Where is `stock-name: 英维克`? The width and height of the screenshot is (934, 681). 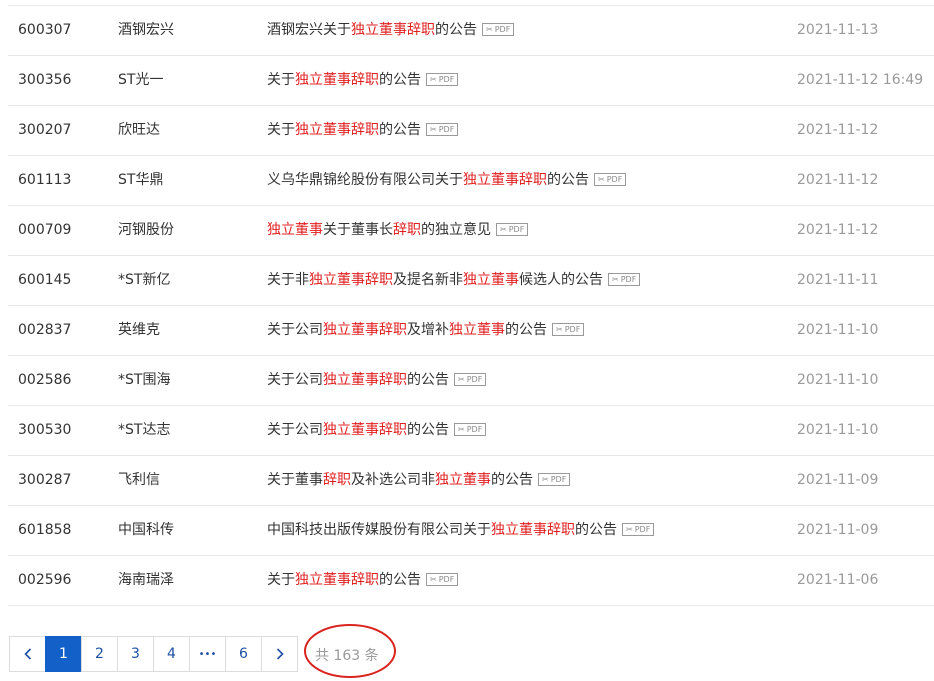 stock-name: 英维克 is located at coordinates (139, 330).